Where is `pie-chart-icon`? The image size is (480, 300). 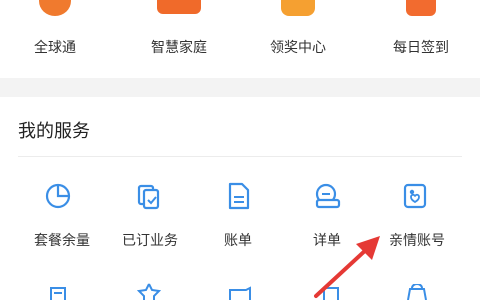 pie-chart-icon is located at coordinates (58, 196).